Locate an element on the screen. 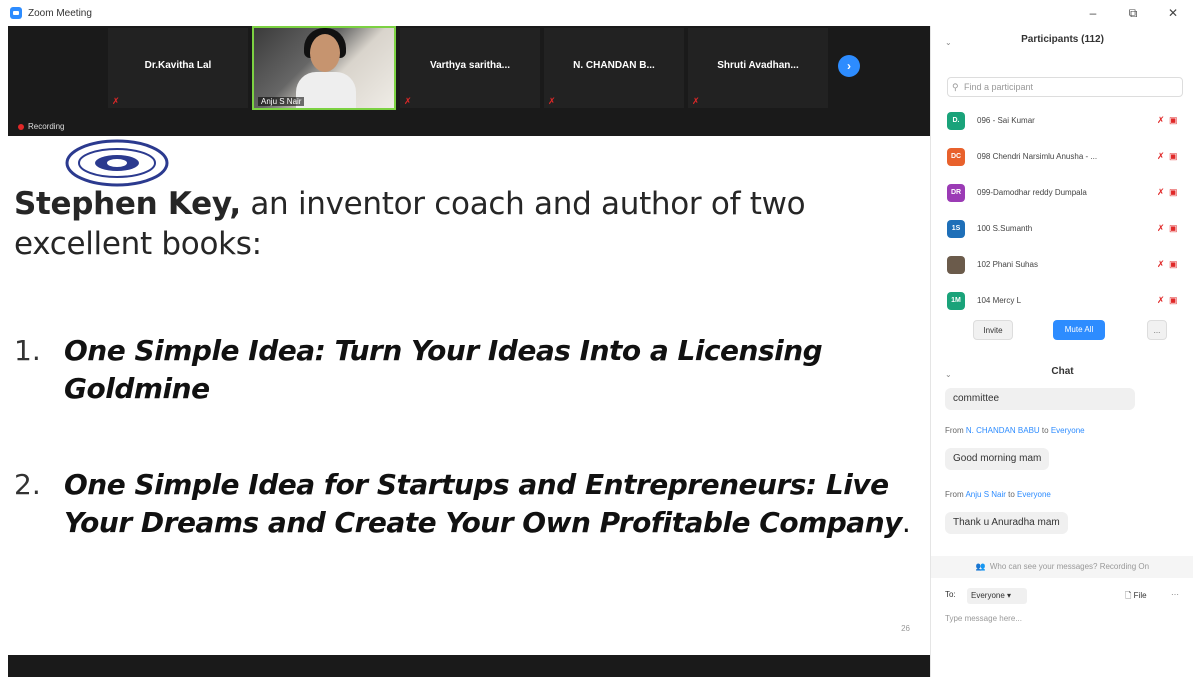  file-button: 🗋 File is located at coordinates (1136, 597).